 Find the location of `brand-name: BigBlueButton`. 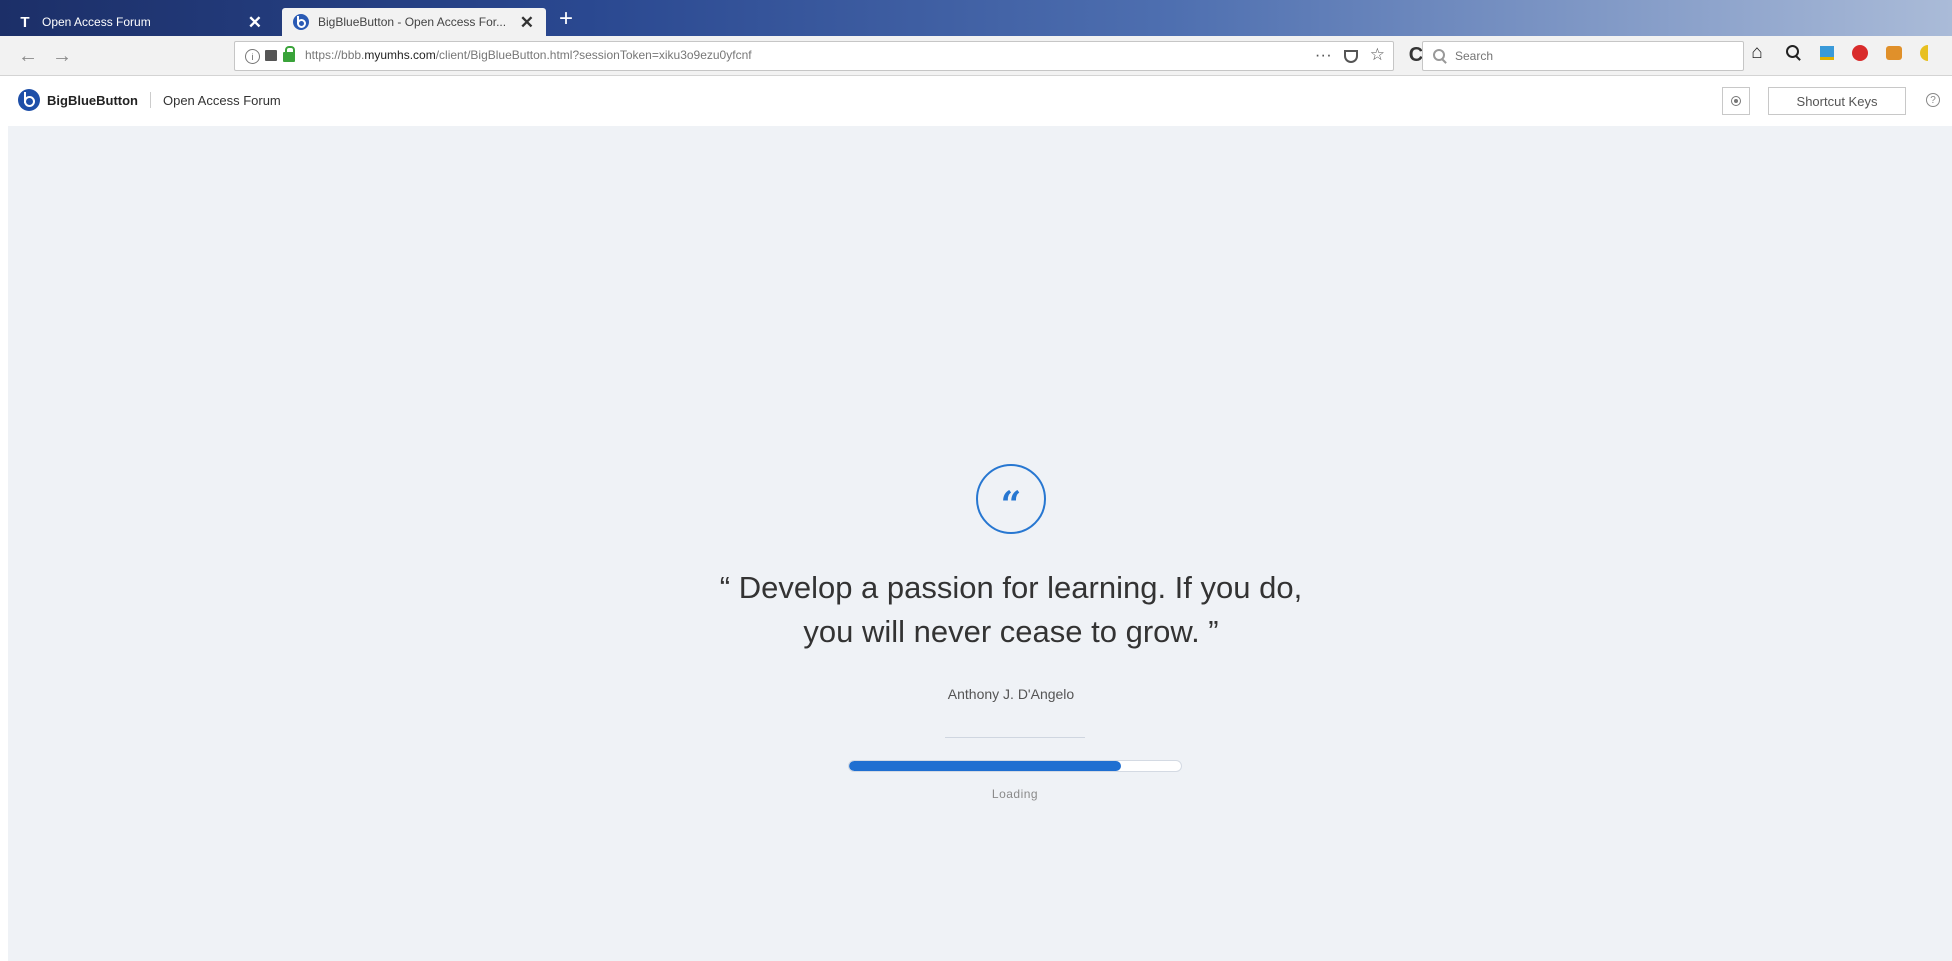

brand-name: BigBlueButton is located at coordinates (92, 100).